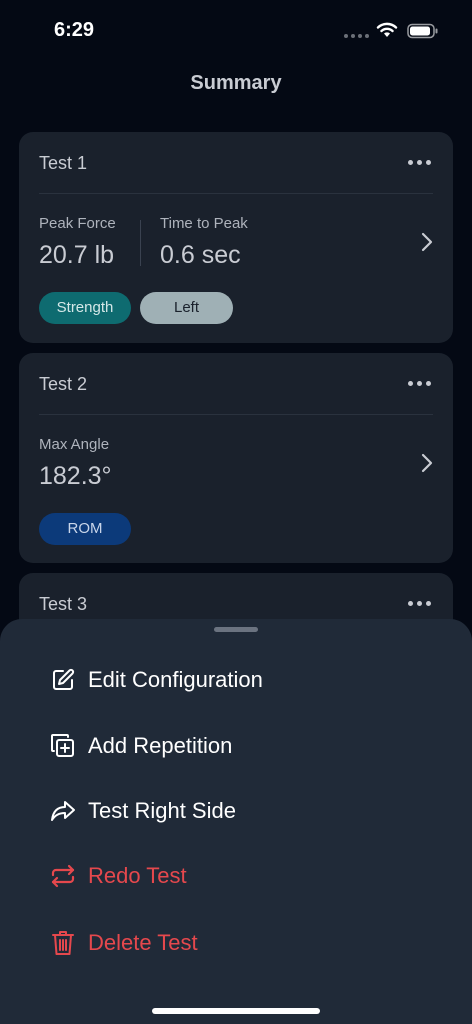  I want to click on status-bar: 6:29, so click(236, 30).